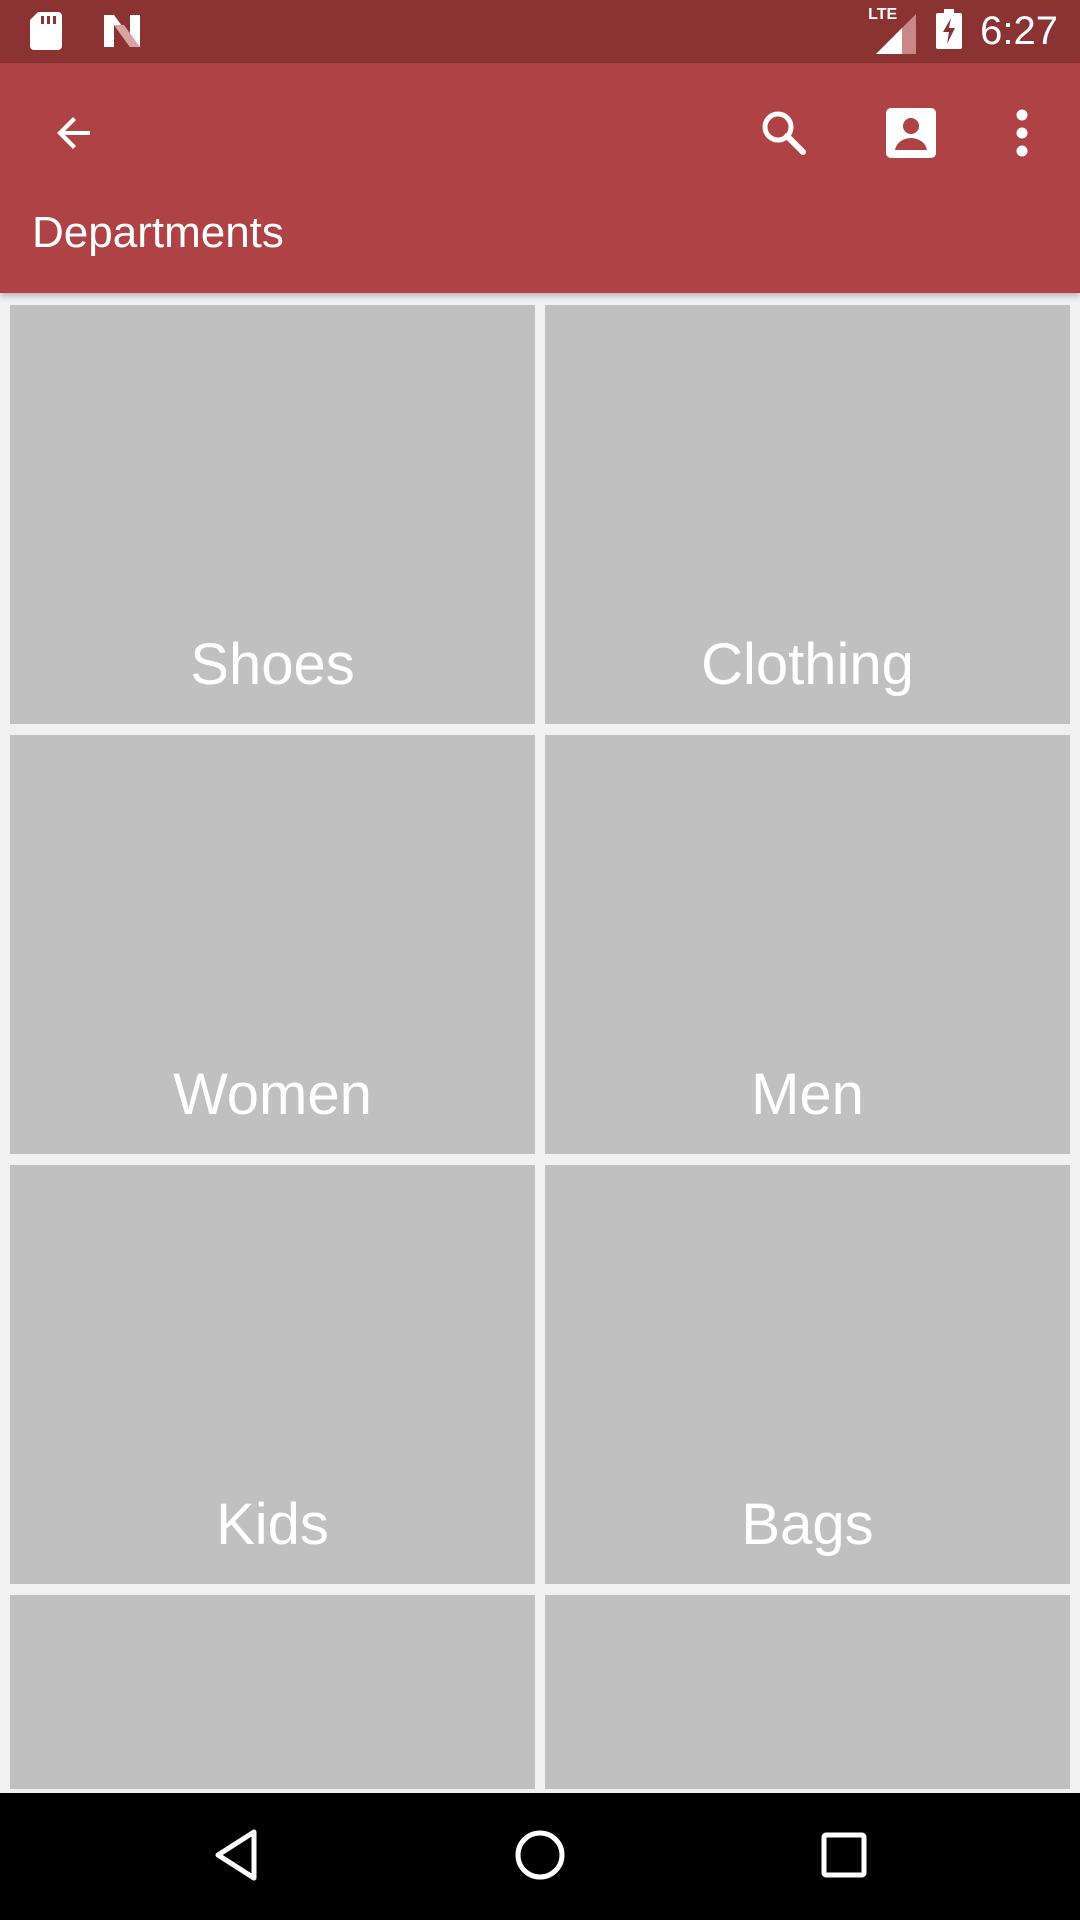  What do you see at coordinates (807, 1374) in the screenshot?
I see `department-tile-bags: Bags` at bounding box center [807, 1374].